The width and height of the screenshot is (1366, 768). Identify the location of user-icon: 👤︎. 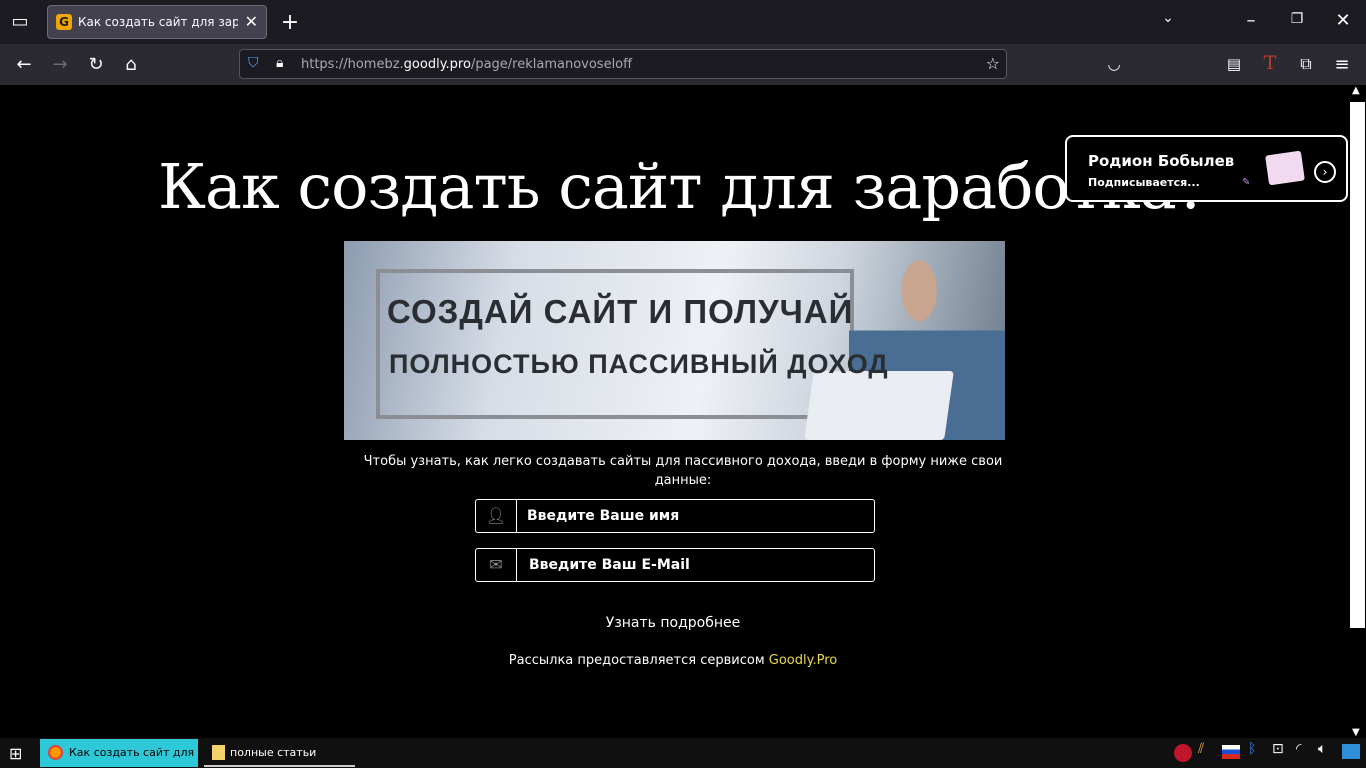
(496, 516).